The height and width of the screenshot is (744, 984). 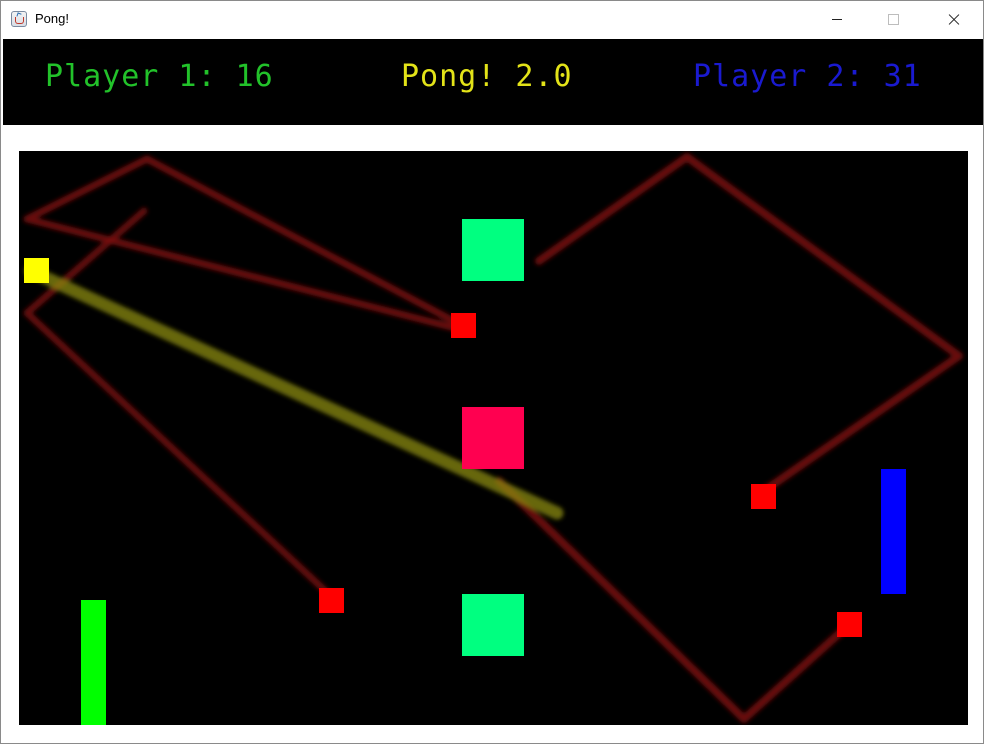 What do you see at coordinates (838, 19) in the screenshot?
I see `minimize-icon` at bounding box center [838, 19].